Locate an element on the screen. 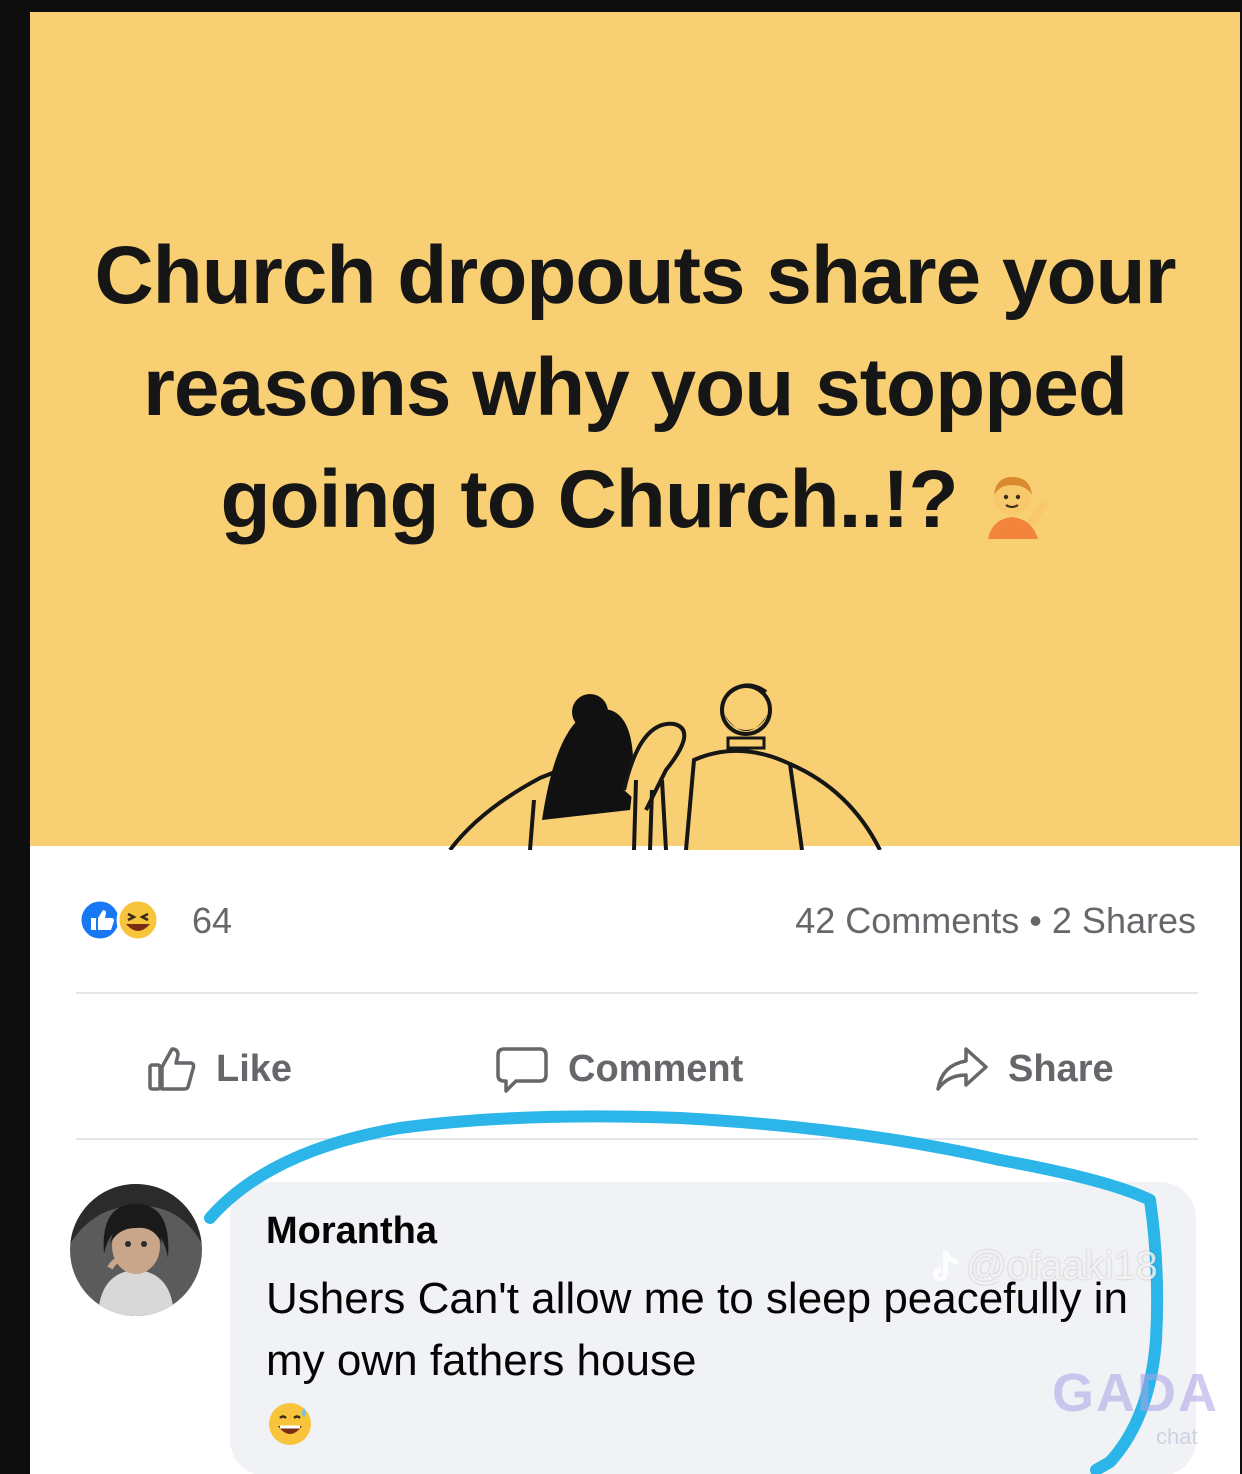  like-reaction-icon is located at coordinates (100, 920).